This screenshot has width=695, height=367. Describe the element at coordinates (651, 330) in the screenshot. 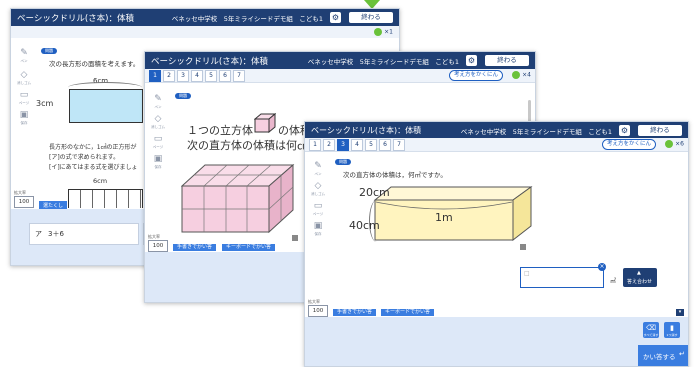

I see `clear-all-button: ⌫ すべて消す` at that location.